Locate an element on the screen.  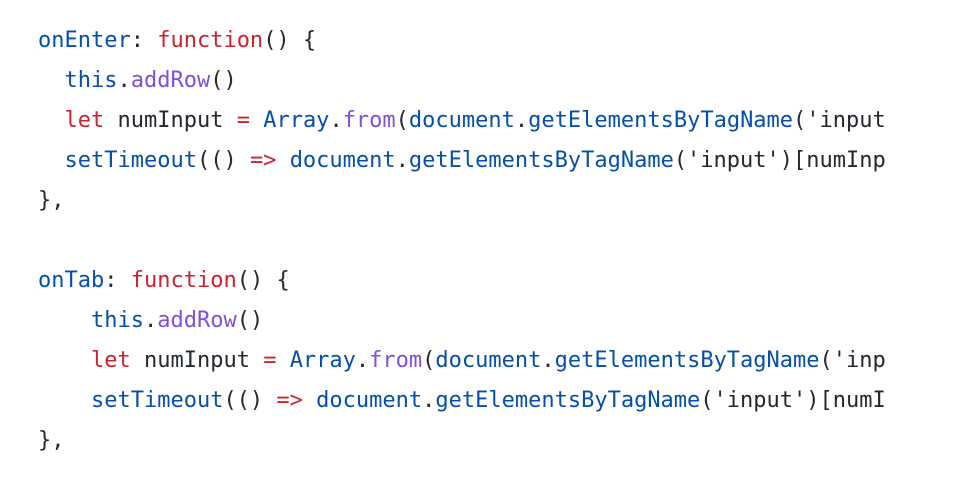
code-line: onTab: function() { is located at coordinates (501, 281).